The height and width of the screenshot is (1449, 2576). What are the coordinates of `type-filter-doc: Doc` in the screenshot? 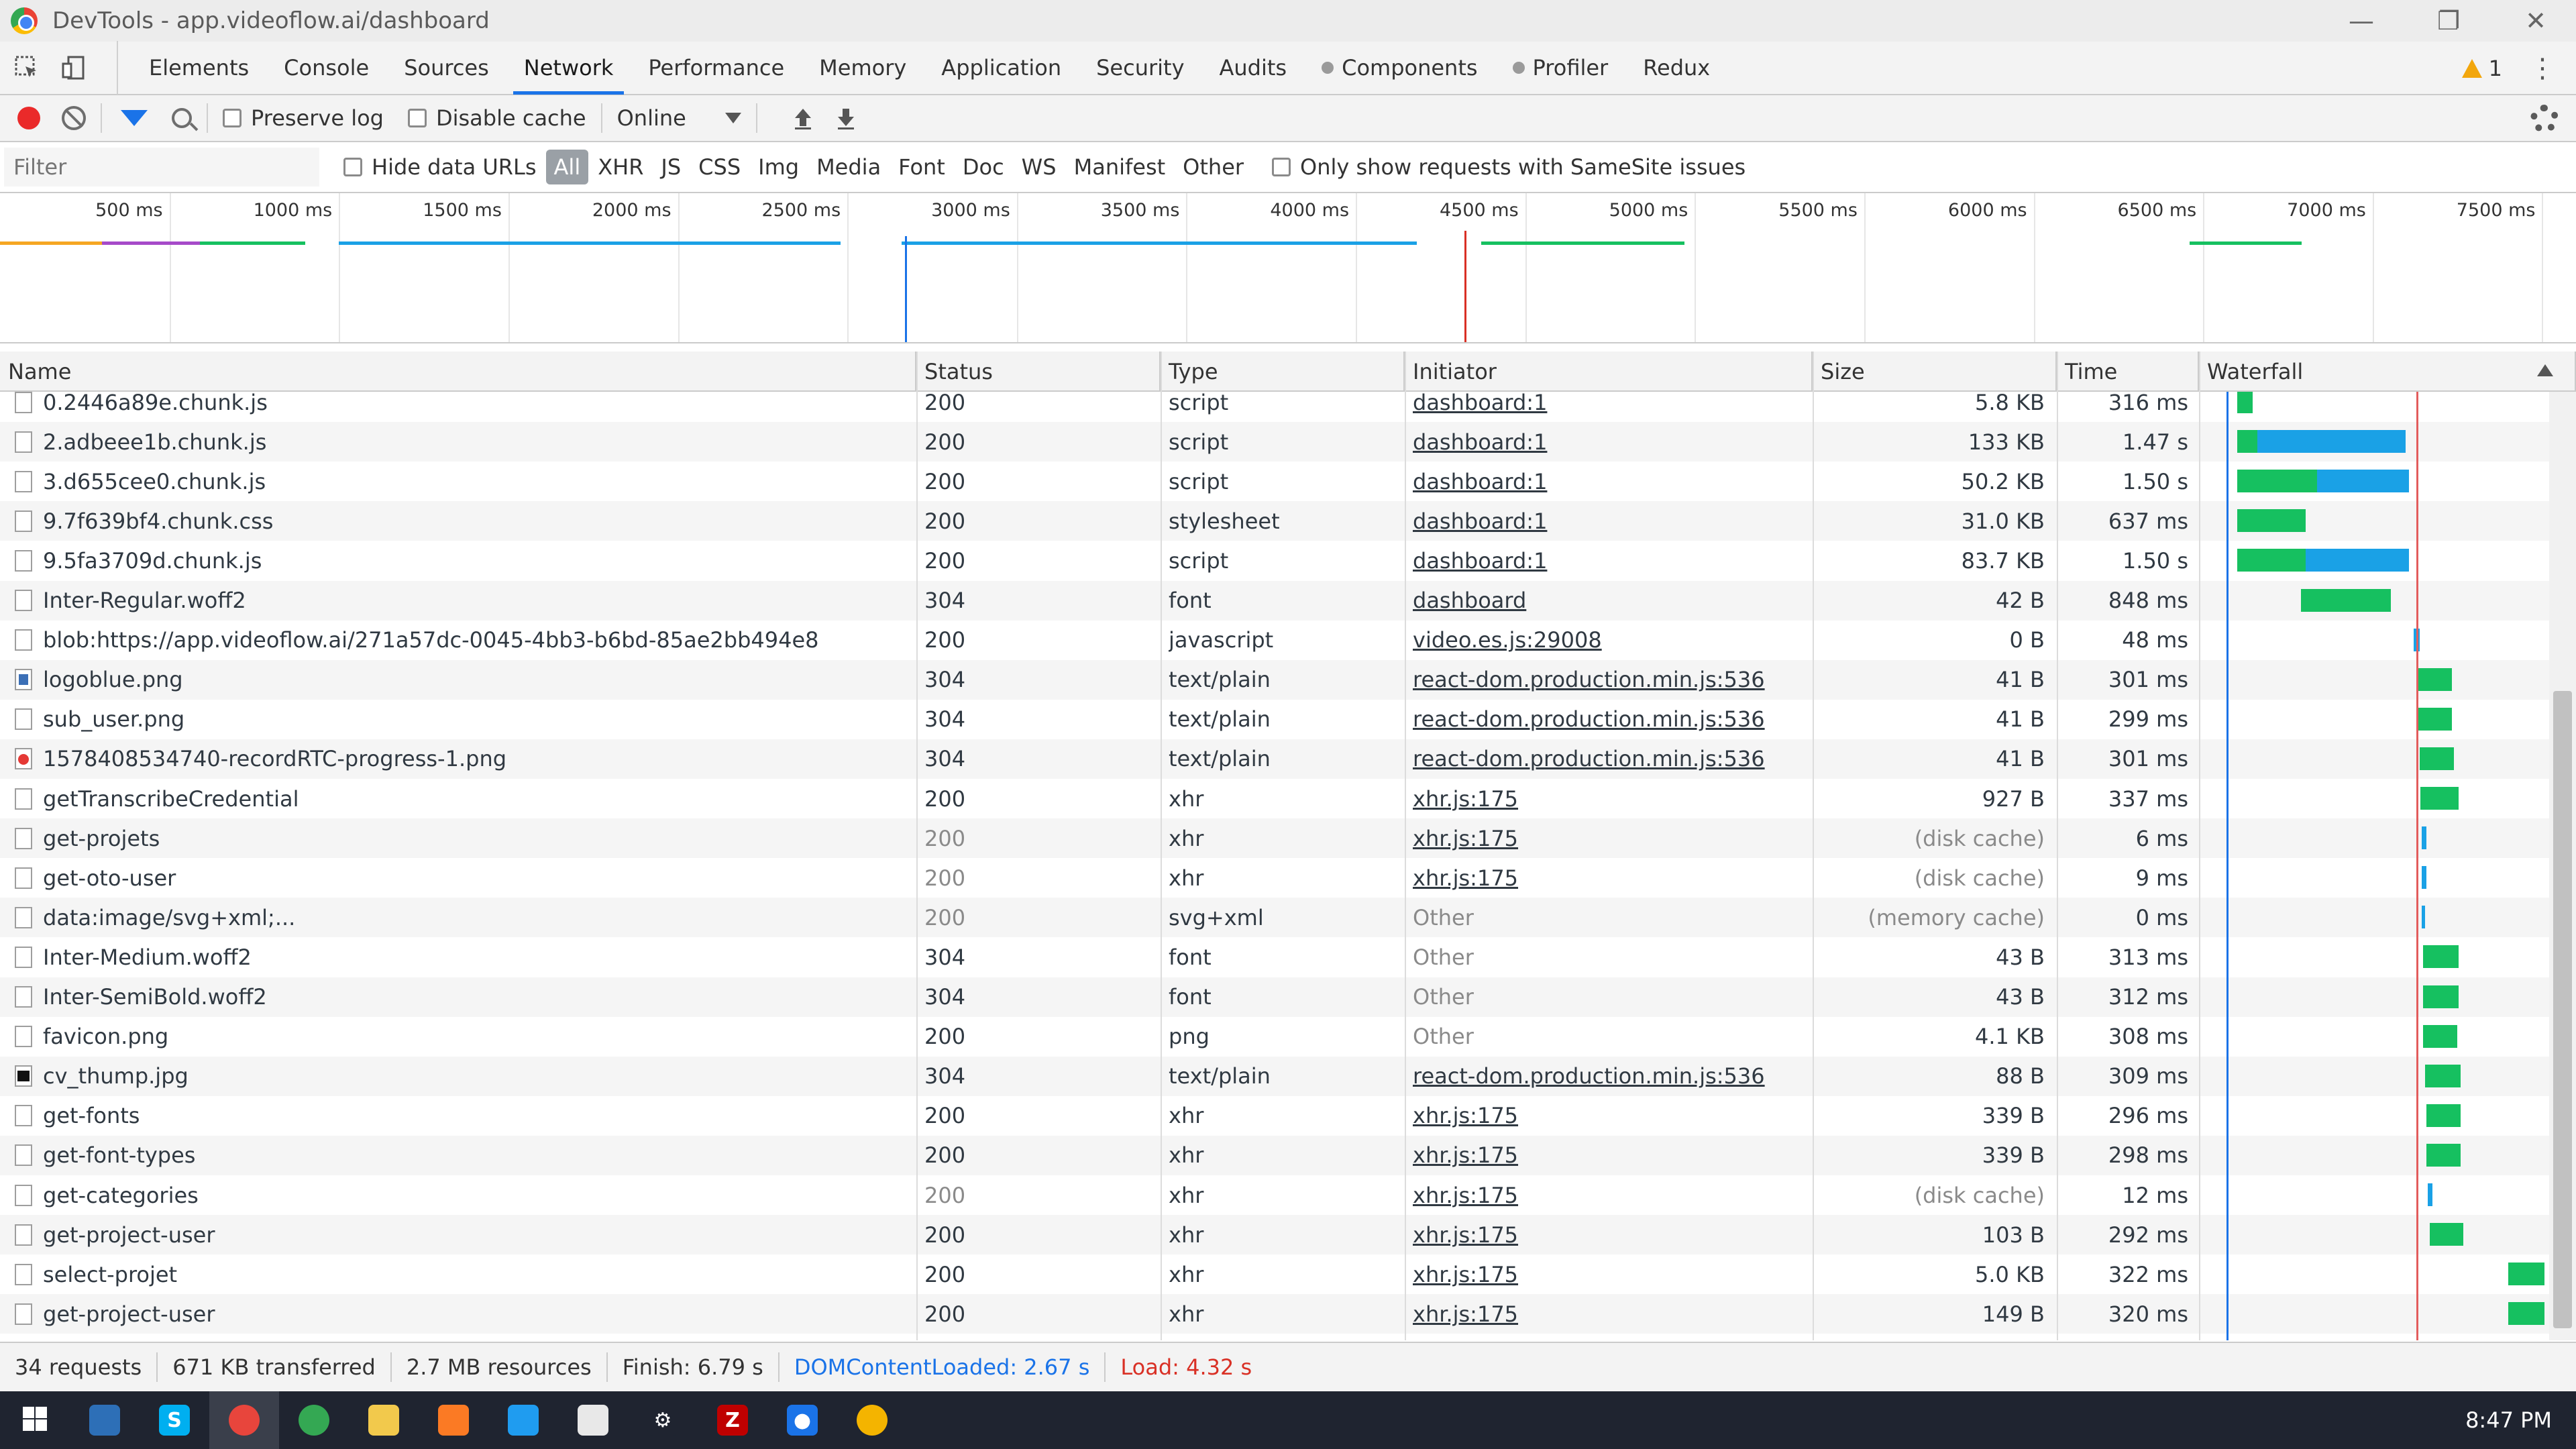 It's located at (983, 167).